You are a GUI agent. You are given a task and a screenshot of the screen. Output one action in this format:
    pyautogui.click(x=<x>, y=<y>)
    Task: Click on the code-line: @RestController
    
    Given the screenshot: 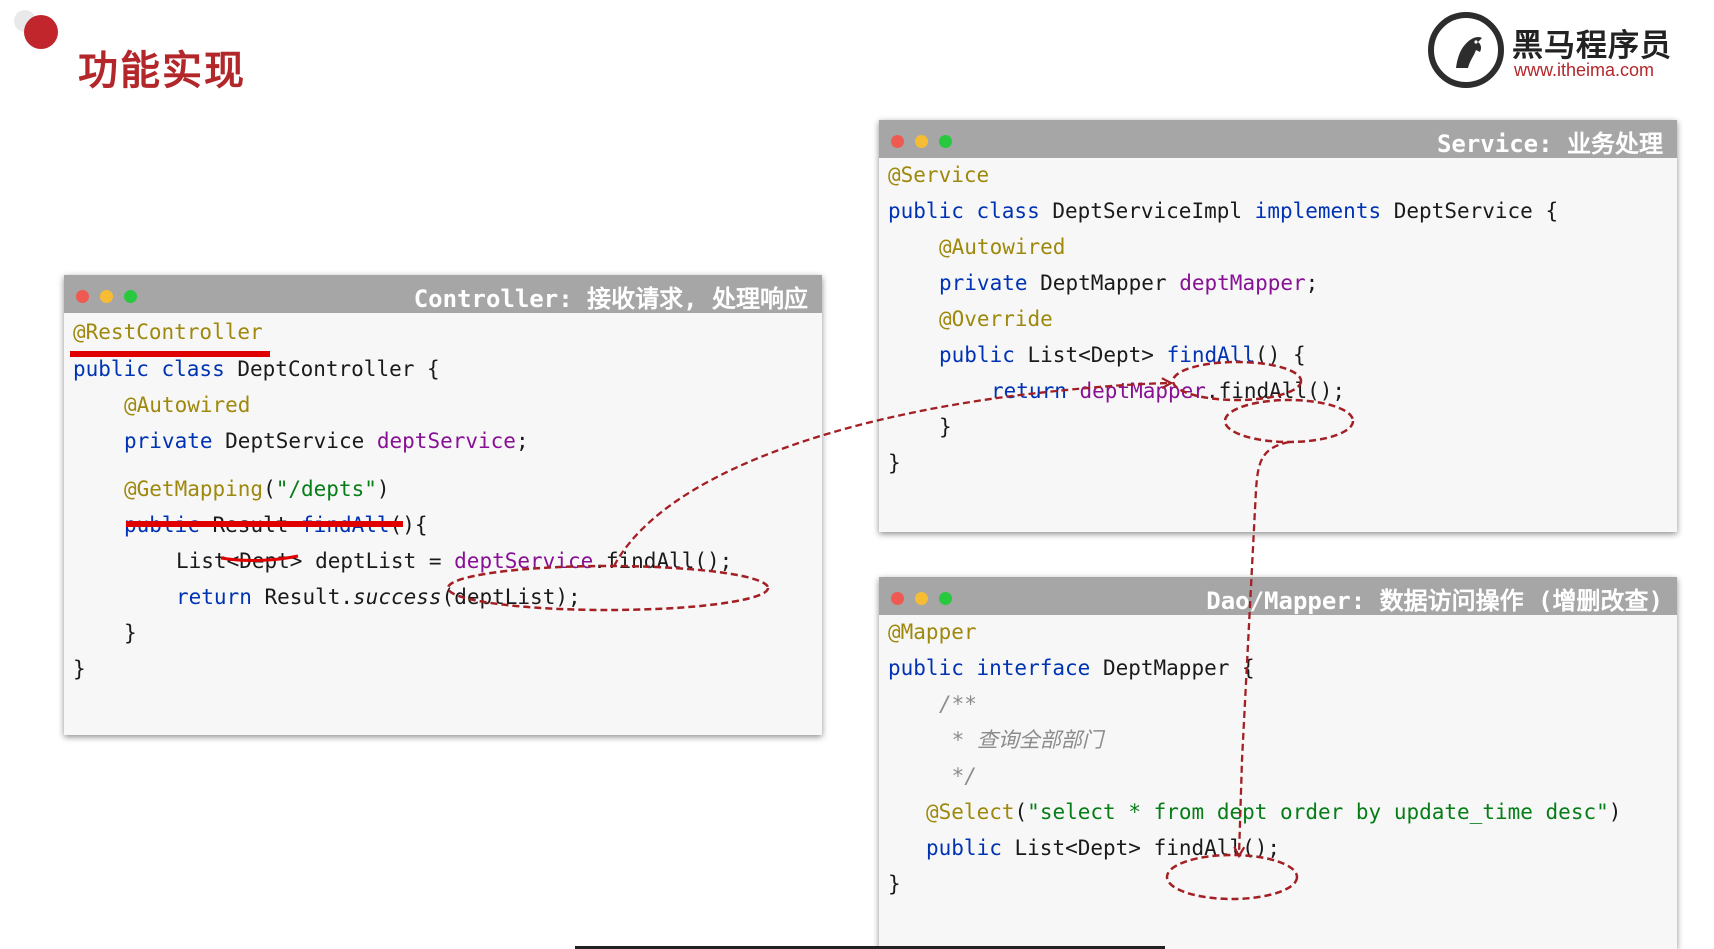 What is the action you would take?
    pyautogui.click(x=168, y=332)
    